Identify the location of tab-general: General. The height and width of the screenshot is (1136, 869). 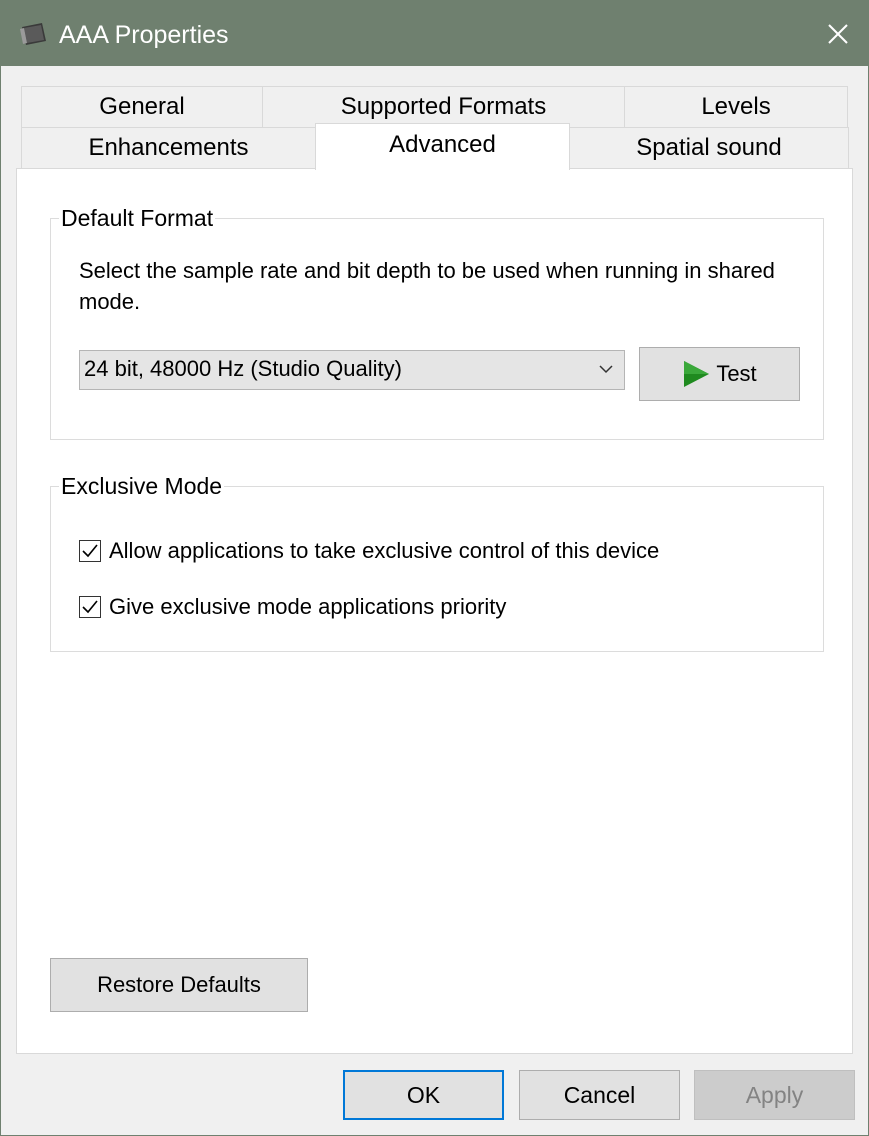
(142, 107).